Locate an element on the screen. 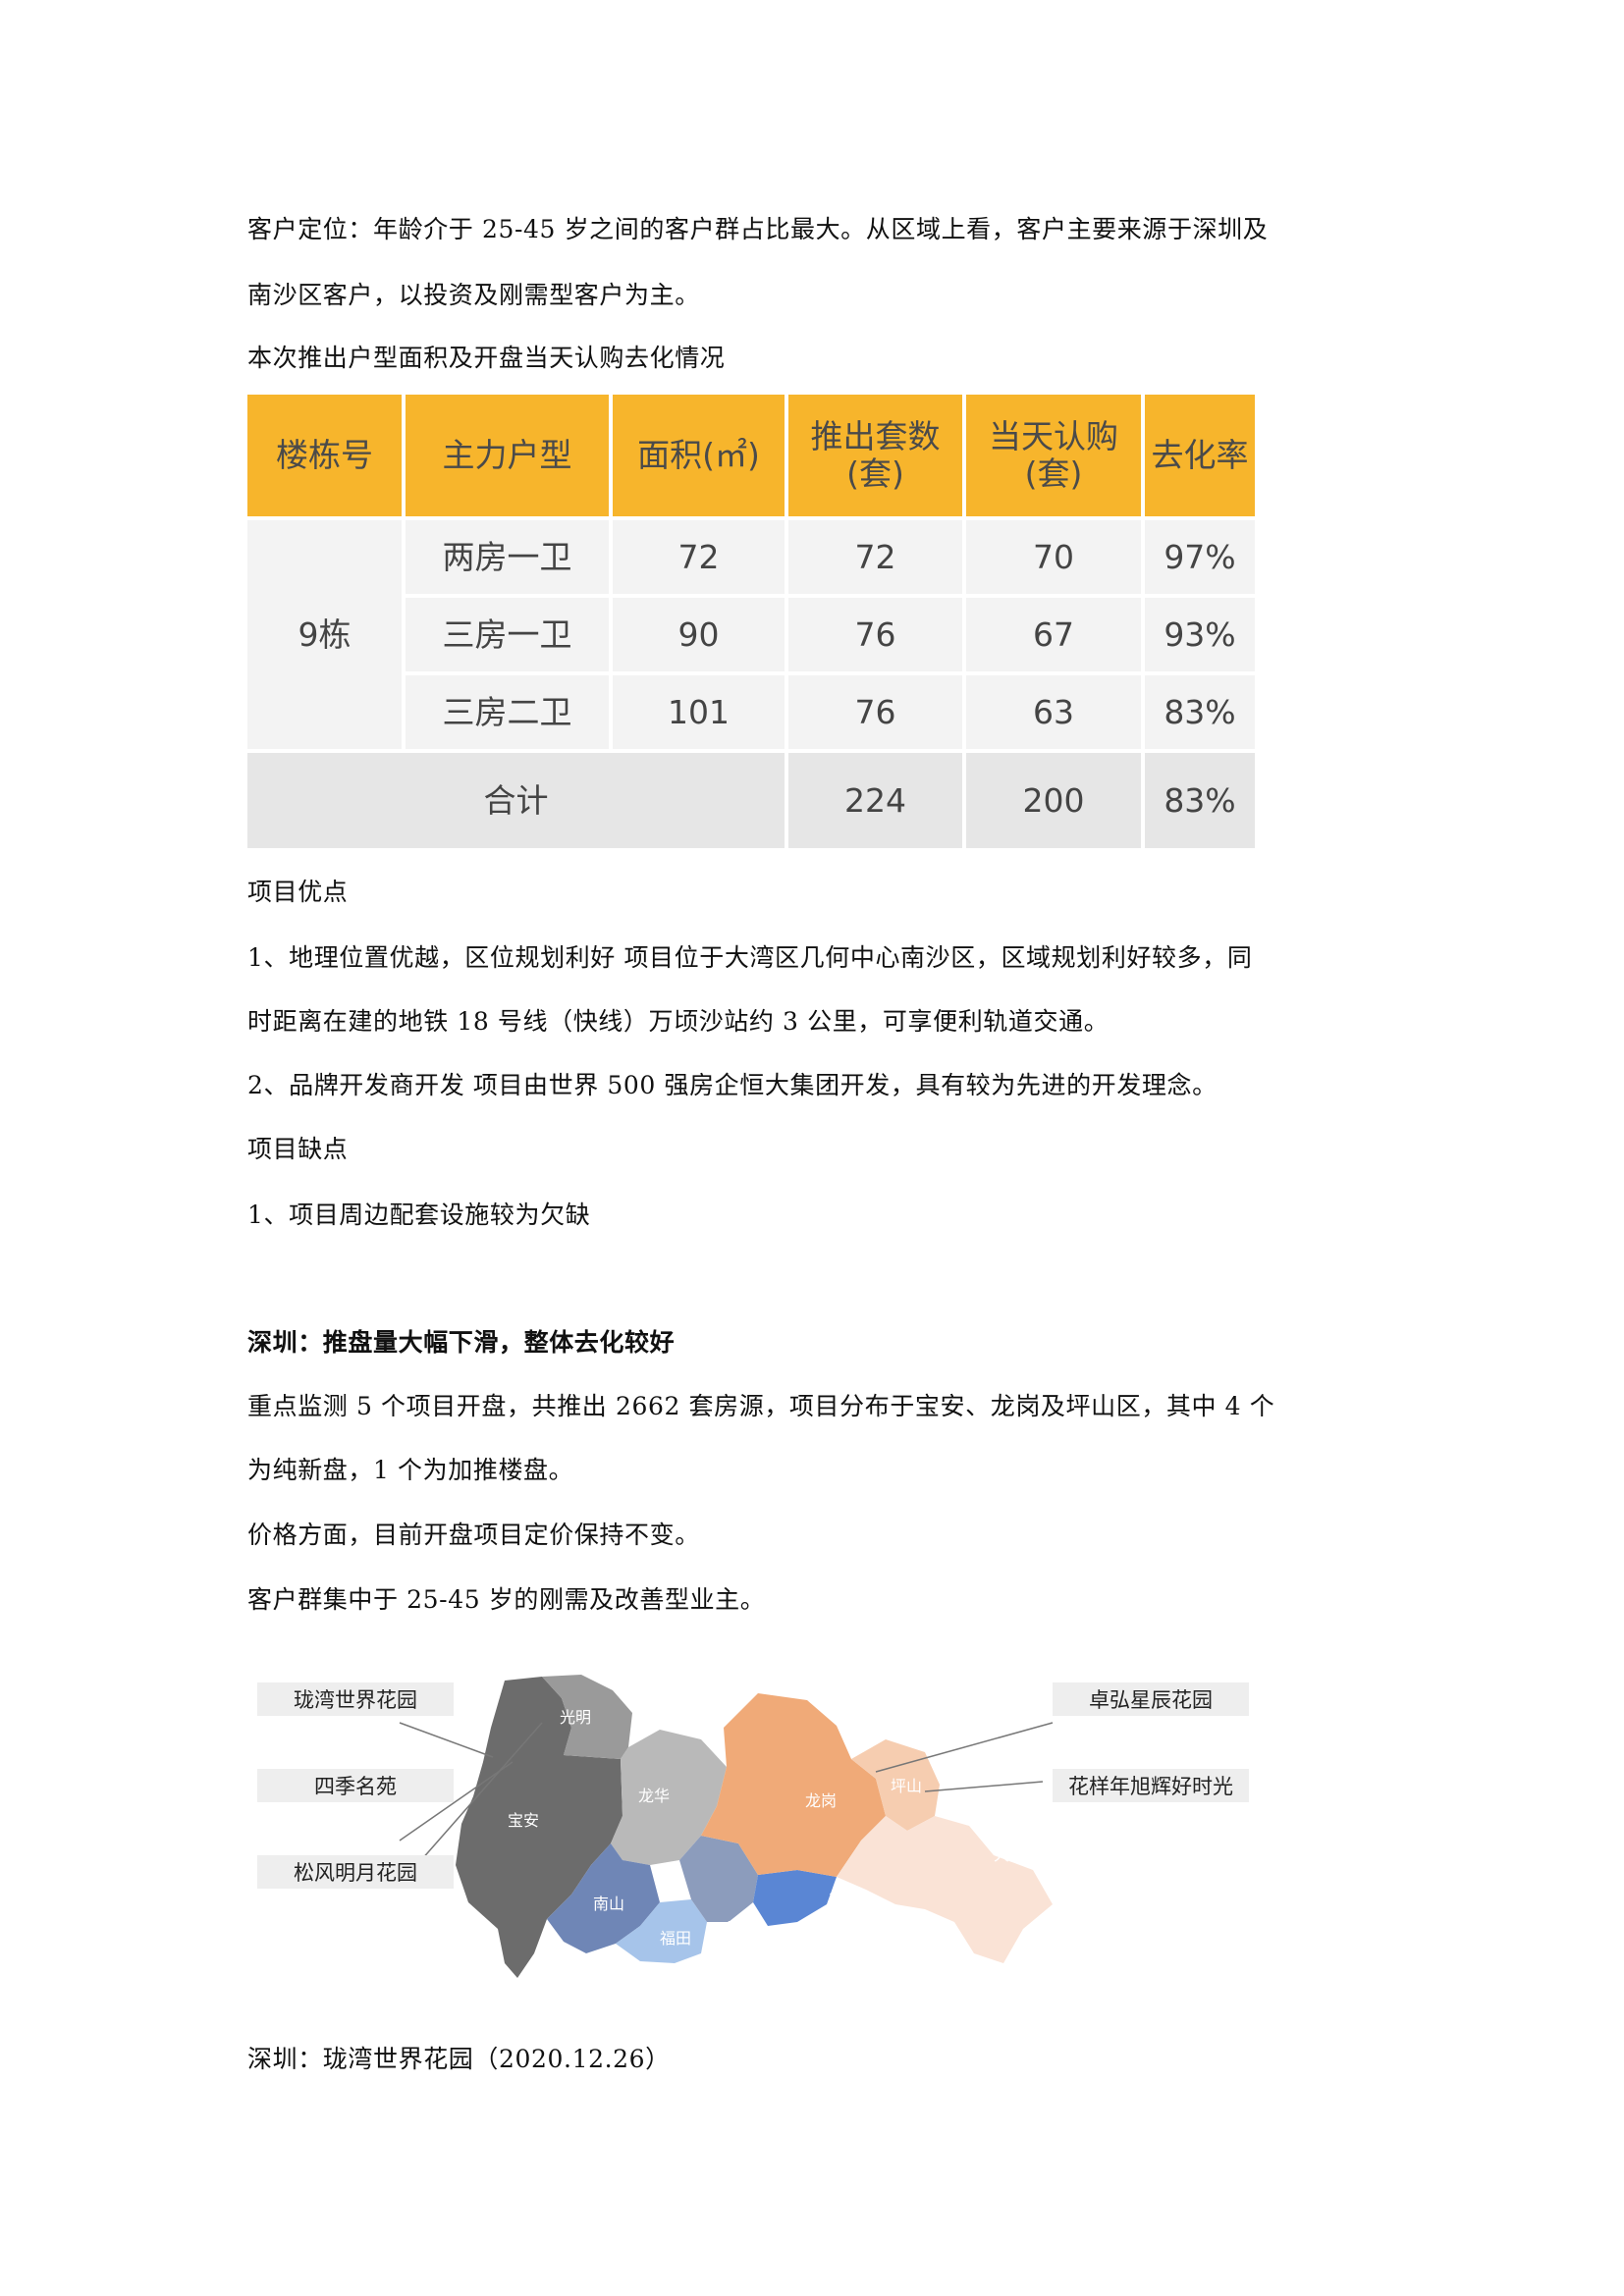 This screenshot has height=2296, width=1624. cons-1: 1、项目周边配套设施较为欠缺 is located at coordinates (419, 1215).